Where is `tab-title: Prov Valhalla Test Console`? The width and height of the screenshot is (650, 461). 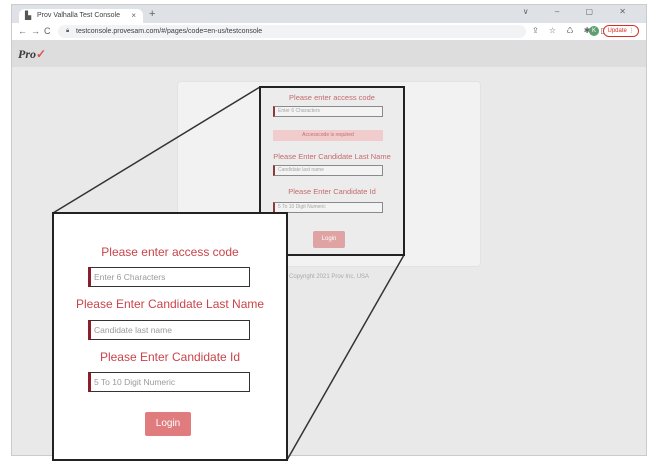 tab-title: Prov Valhalla Test Console is located at coordinates (79, 15).